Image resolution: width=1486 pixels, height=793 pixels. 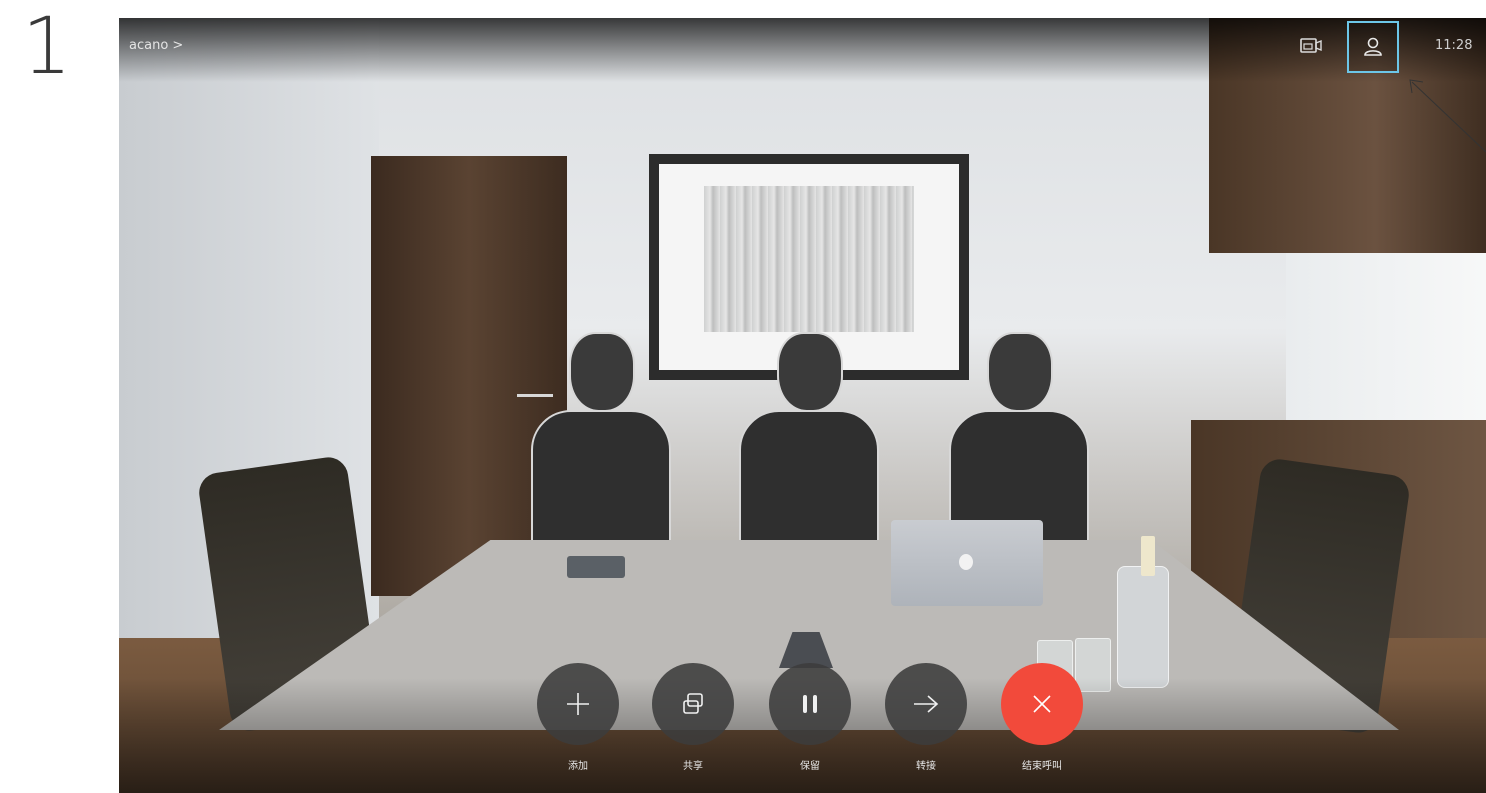 I want to click on apple-logo-icon, so click(x=966, y=562).